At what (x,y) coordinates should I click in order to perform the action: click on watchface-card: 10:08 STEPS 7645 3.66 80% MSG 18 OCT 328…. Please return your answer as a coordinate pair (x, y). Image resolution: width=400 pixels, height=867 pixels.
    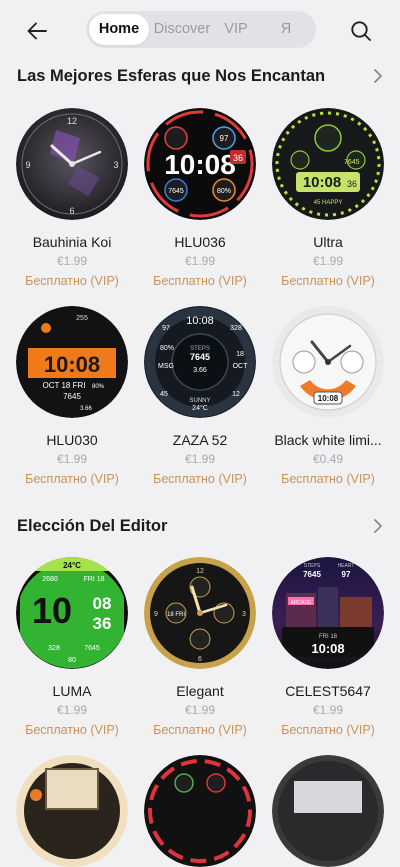
    Looking at the image, I should click on (200, 397).